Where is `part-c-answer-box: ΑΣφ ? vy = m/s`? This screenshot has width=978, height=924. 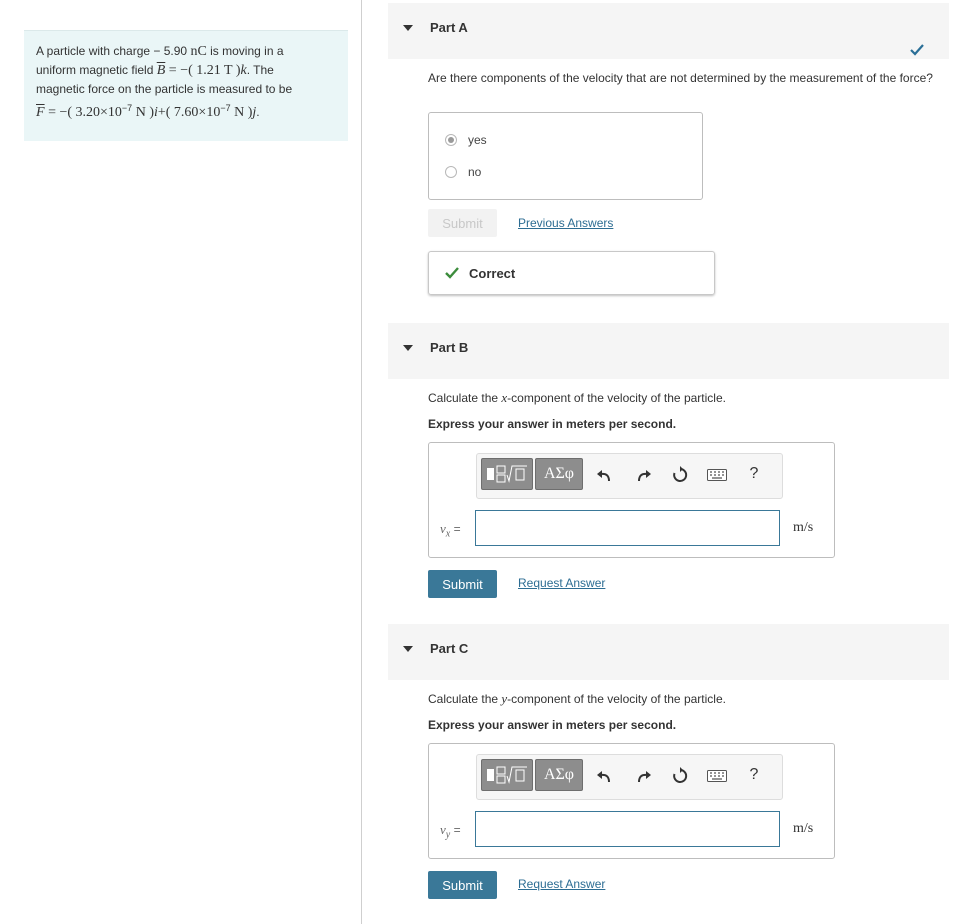 part-c-answer-box: ΑΣφ ? vy = m/s is located at coordinates (631, 801).